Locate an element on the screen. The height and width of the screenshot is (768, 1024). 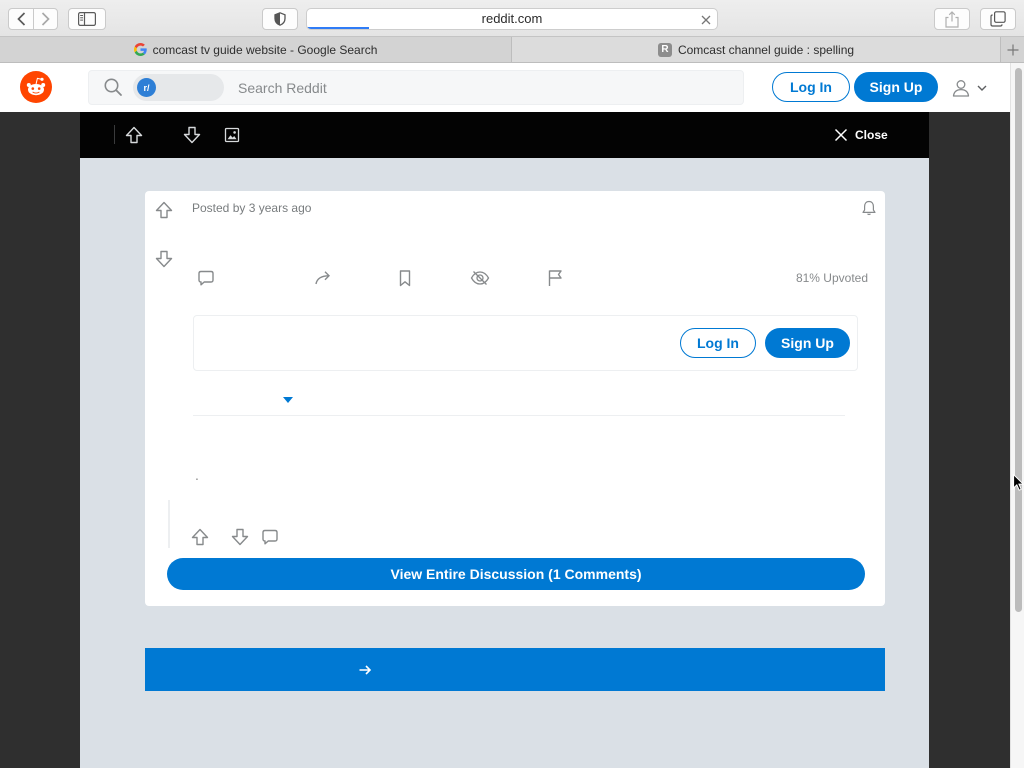
browser-toolbar: reddit.com is located at coordinates (512, 18).